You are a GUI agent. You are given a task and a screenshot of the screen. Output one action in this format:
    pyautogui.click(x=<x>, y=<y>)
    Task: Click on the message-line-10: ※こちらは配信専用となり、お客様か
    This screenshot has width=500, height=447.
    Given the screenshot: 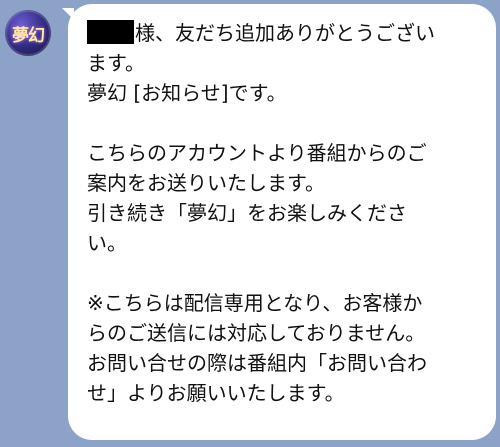 What is the action you would take?
    pyautogui.click(x=255, y=303)
    